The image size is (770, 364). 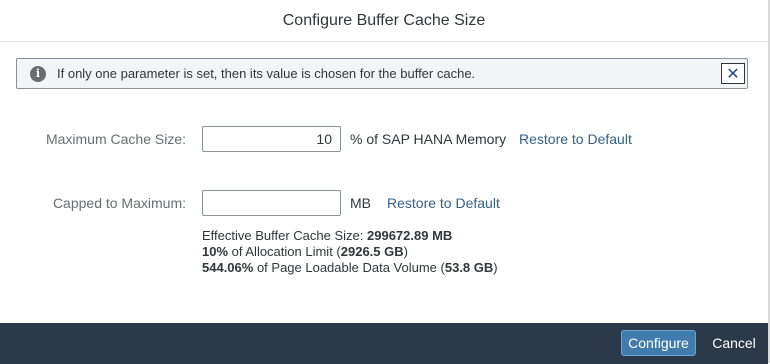 What do you see at coordinates (384, 343) in the screenshot?
I see `dialog-footer: Configure Cancel` at bounding box center [384, 343].